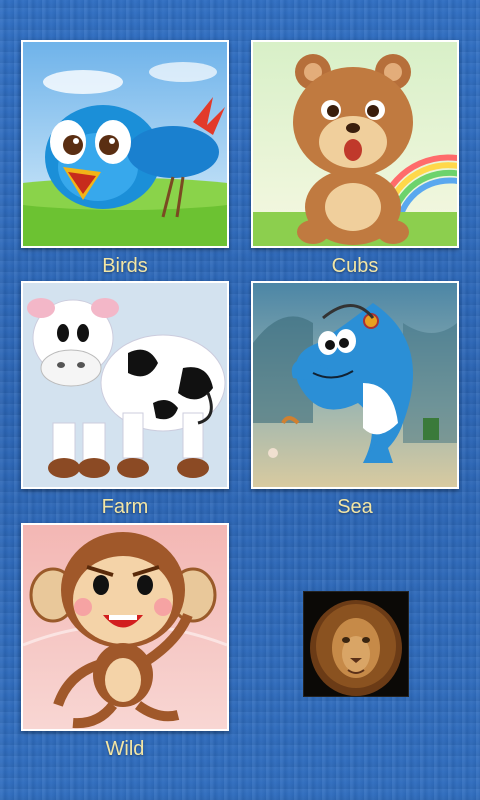 The width and height of the screenshot is (480, 800). I want to click on category-tile-cubs: Cubs, so click(355, 159).